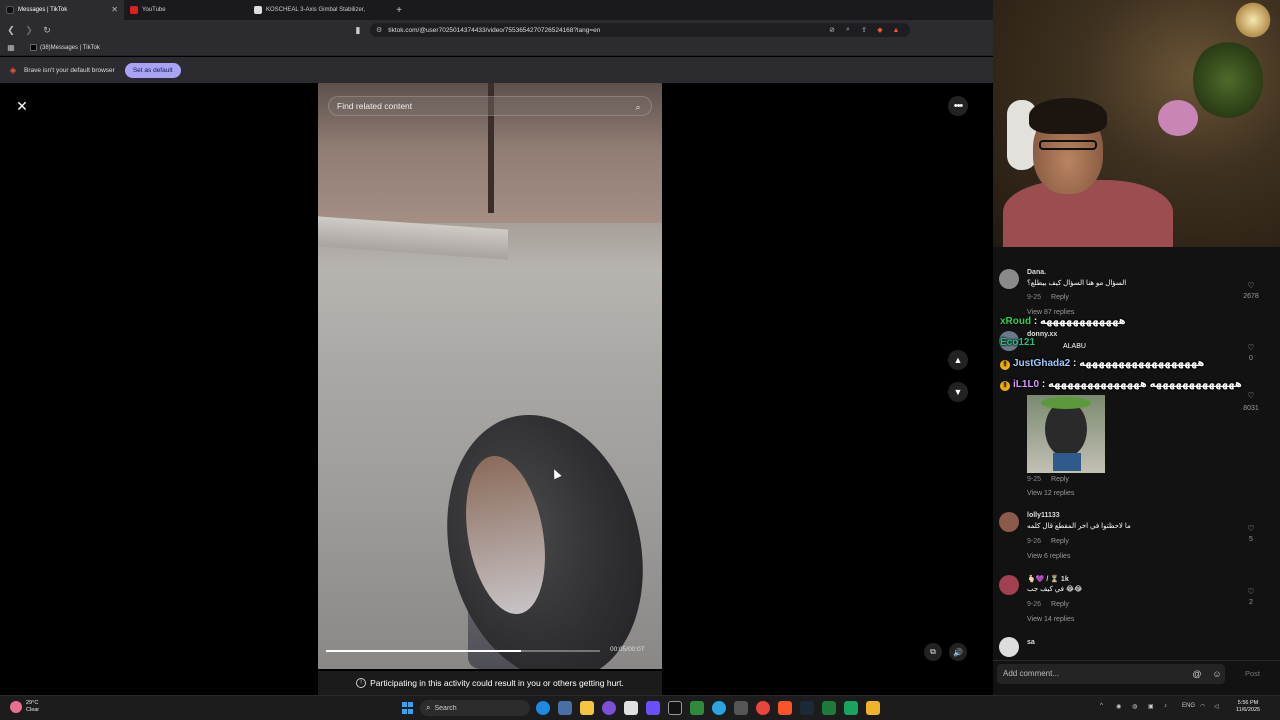 The height and width of the screenshot is (720, 1280). I want to click on chat-badge-icon: !, so click(1005, 365).